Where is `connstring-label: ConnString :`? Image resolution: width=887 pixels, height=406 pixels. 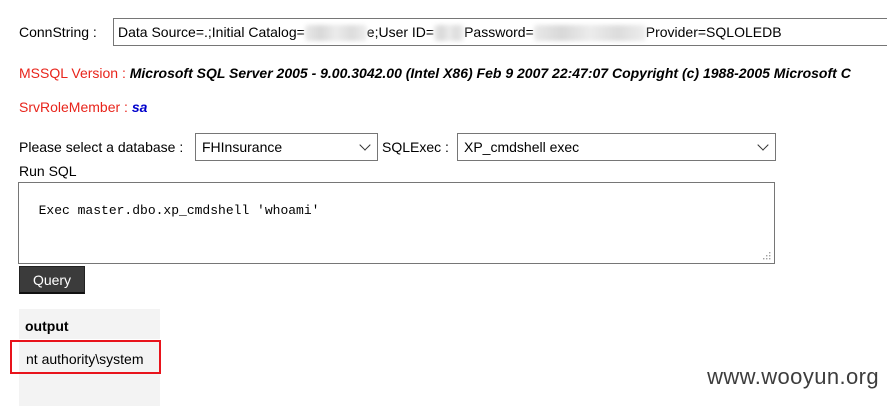
connstring-label: ConnString : is located at coordinates (58, 32).